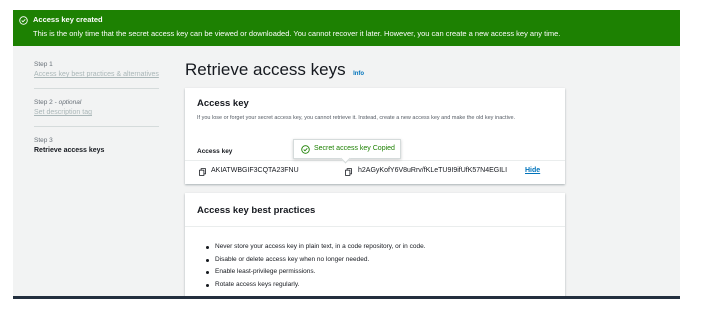 Image resolution: width=721 pixels, height=312 pixels. I want to click on access-key-heading: Access key, so click(223, 103).